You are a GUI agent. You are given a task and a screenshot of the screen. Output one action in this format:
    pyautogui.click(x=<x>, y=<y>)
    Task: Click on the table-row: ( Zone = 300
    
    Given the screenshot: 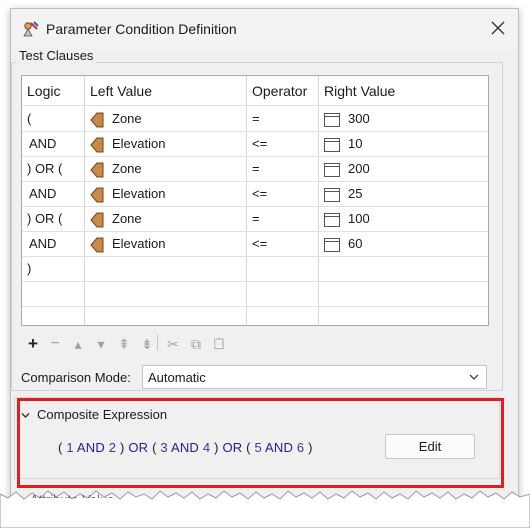 What is the action you would take?
    pyautogui.click(x=255, y=119)
    